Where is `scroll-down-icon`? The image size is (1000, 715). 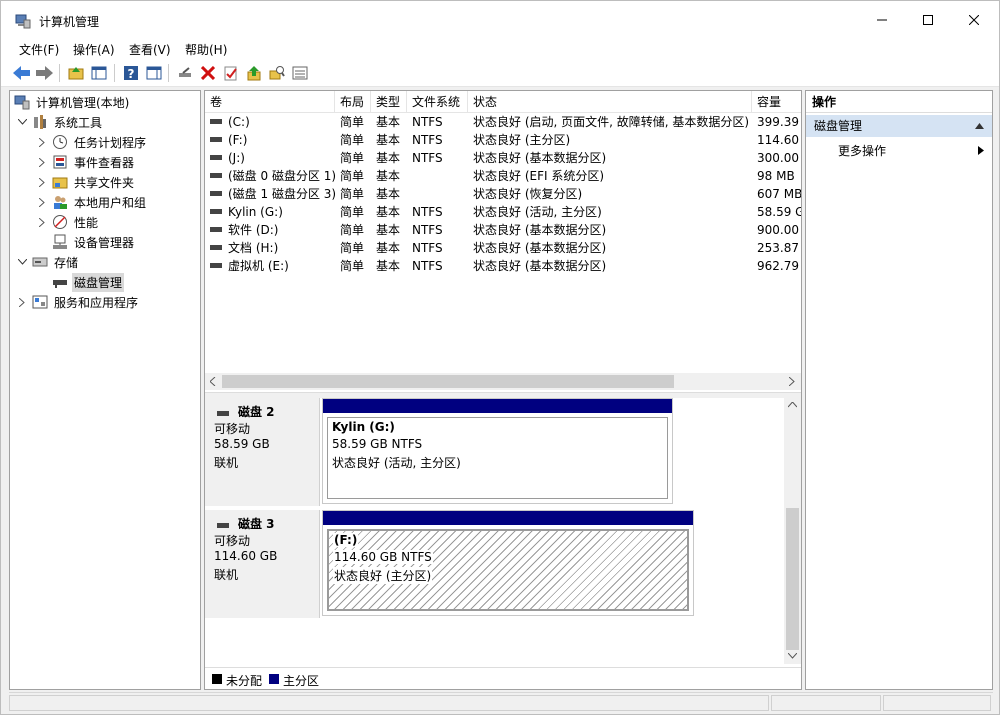
scroll-down-icon is located at coordinates (792, 656).